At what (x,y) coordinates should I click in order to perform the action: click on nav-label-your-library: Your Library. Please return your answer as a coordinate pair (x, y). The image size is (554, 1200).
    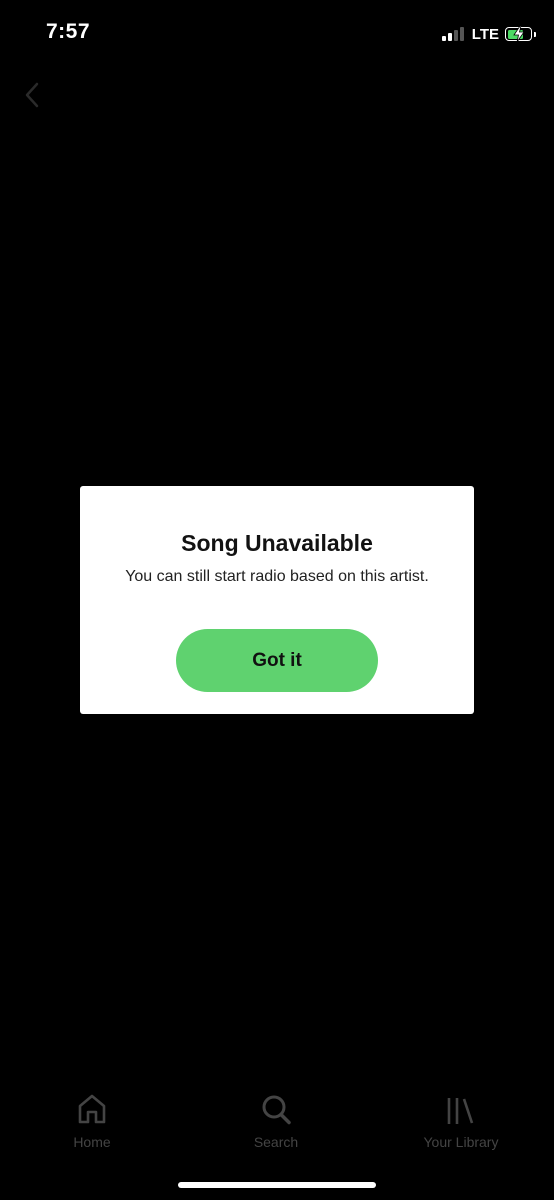
    Looking at the image, I should click on (461, 1142).